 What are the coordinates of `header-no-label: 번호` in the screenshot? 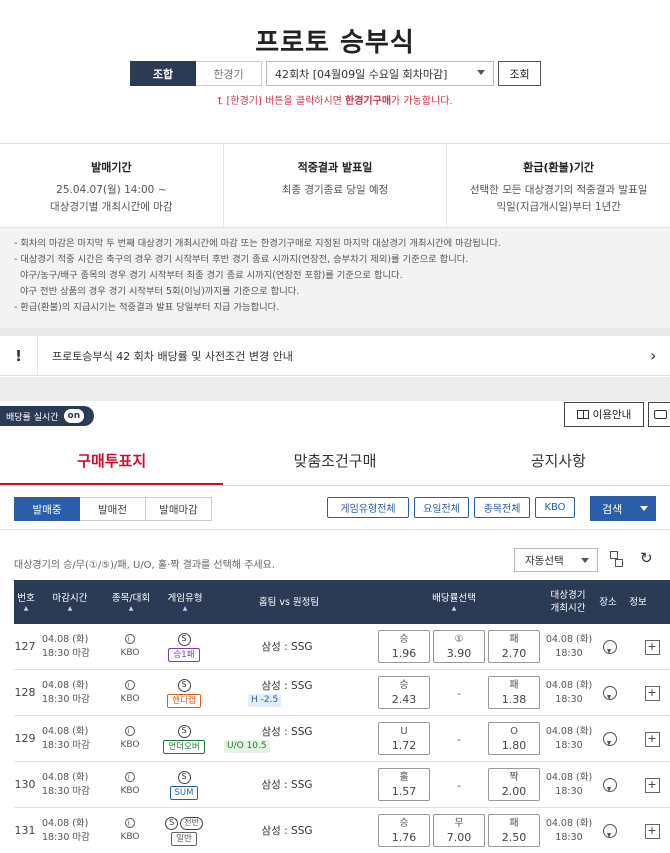 It's located at (26, 598).